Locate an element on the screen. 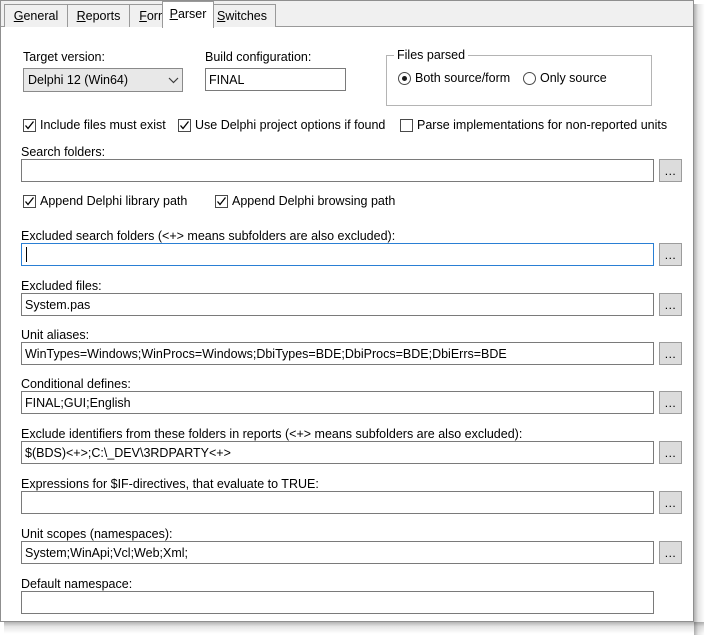 The height and width of the screenshot is (635, 706). build-configuration-label: Build configuration: is located at coordinates (258, 57).